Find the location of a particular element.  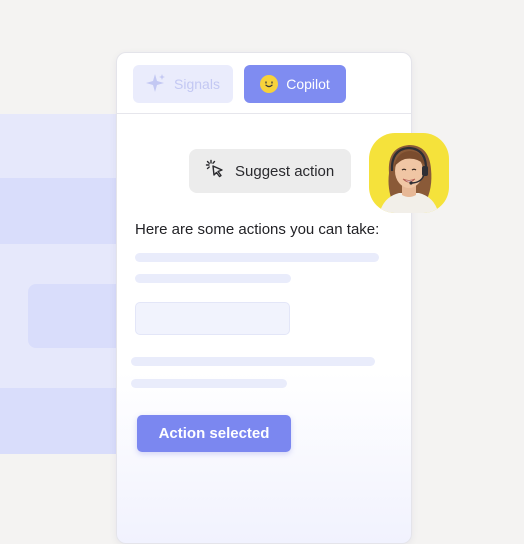

placeholder-option is located at coordinates (212, 318).